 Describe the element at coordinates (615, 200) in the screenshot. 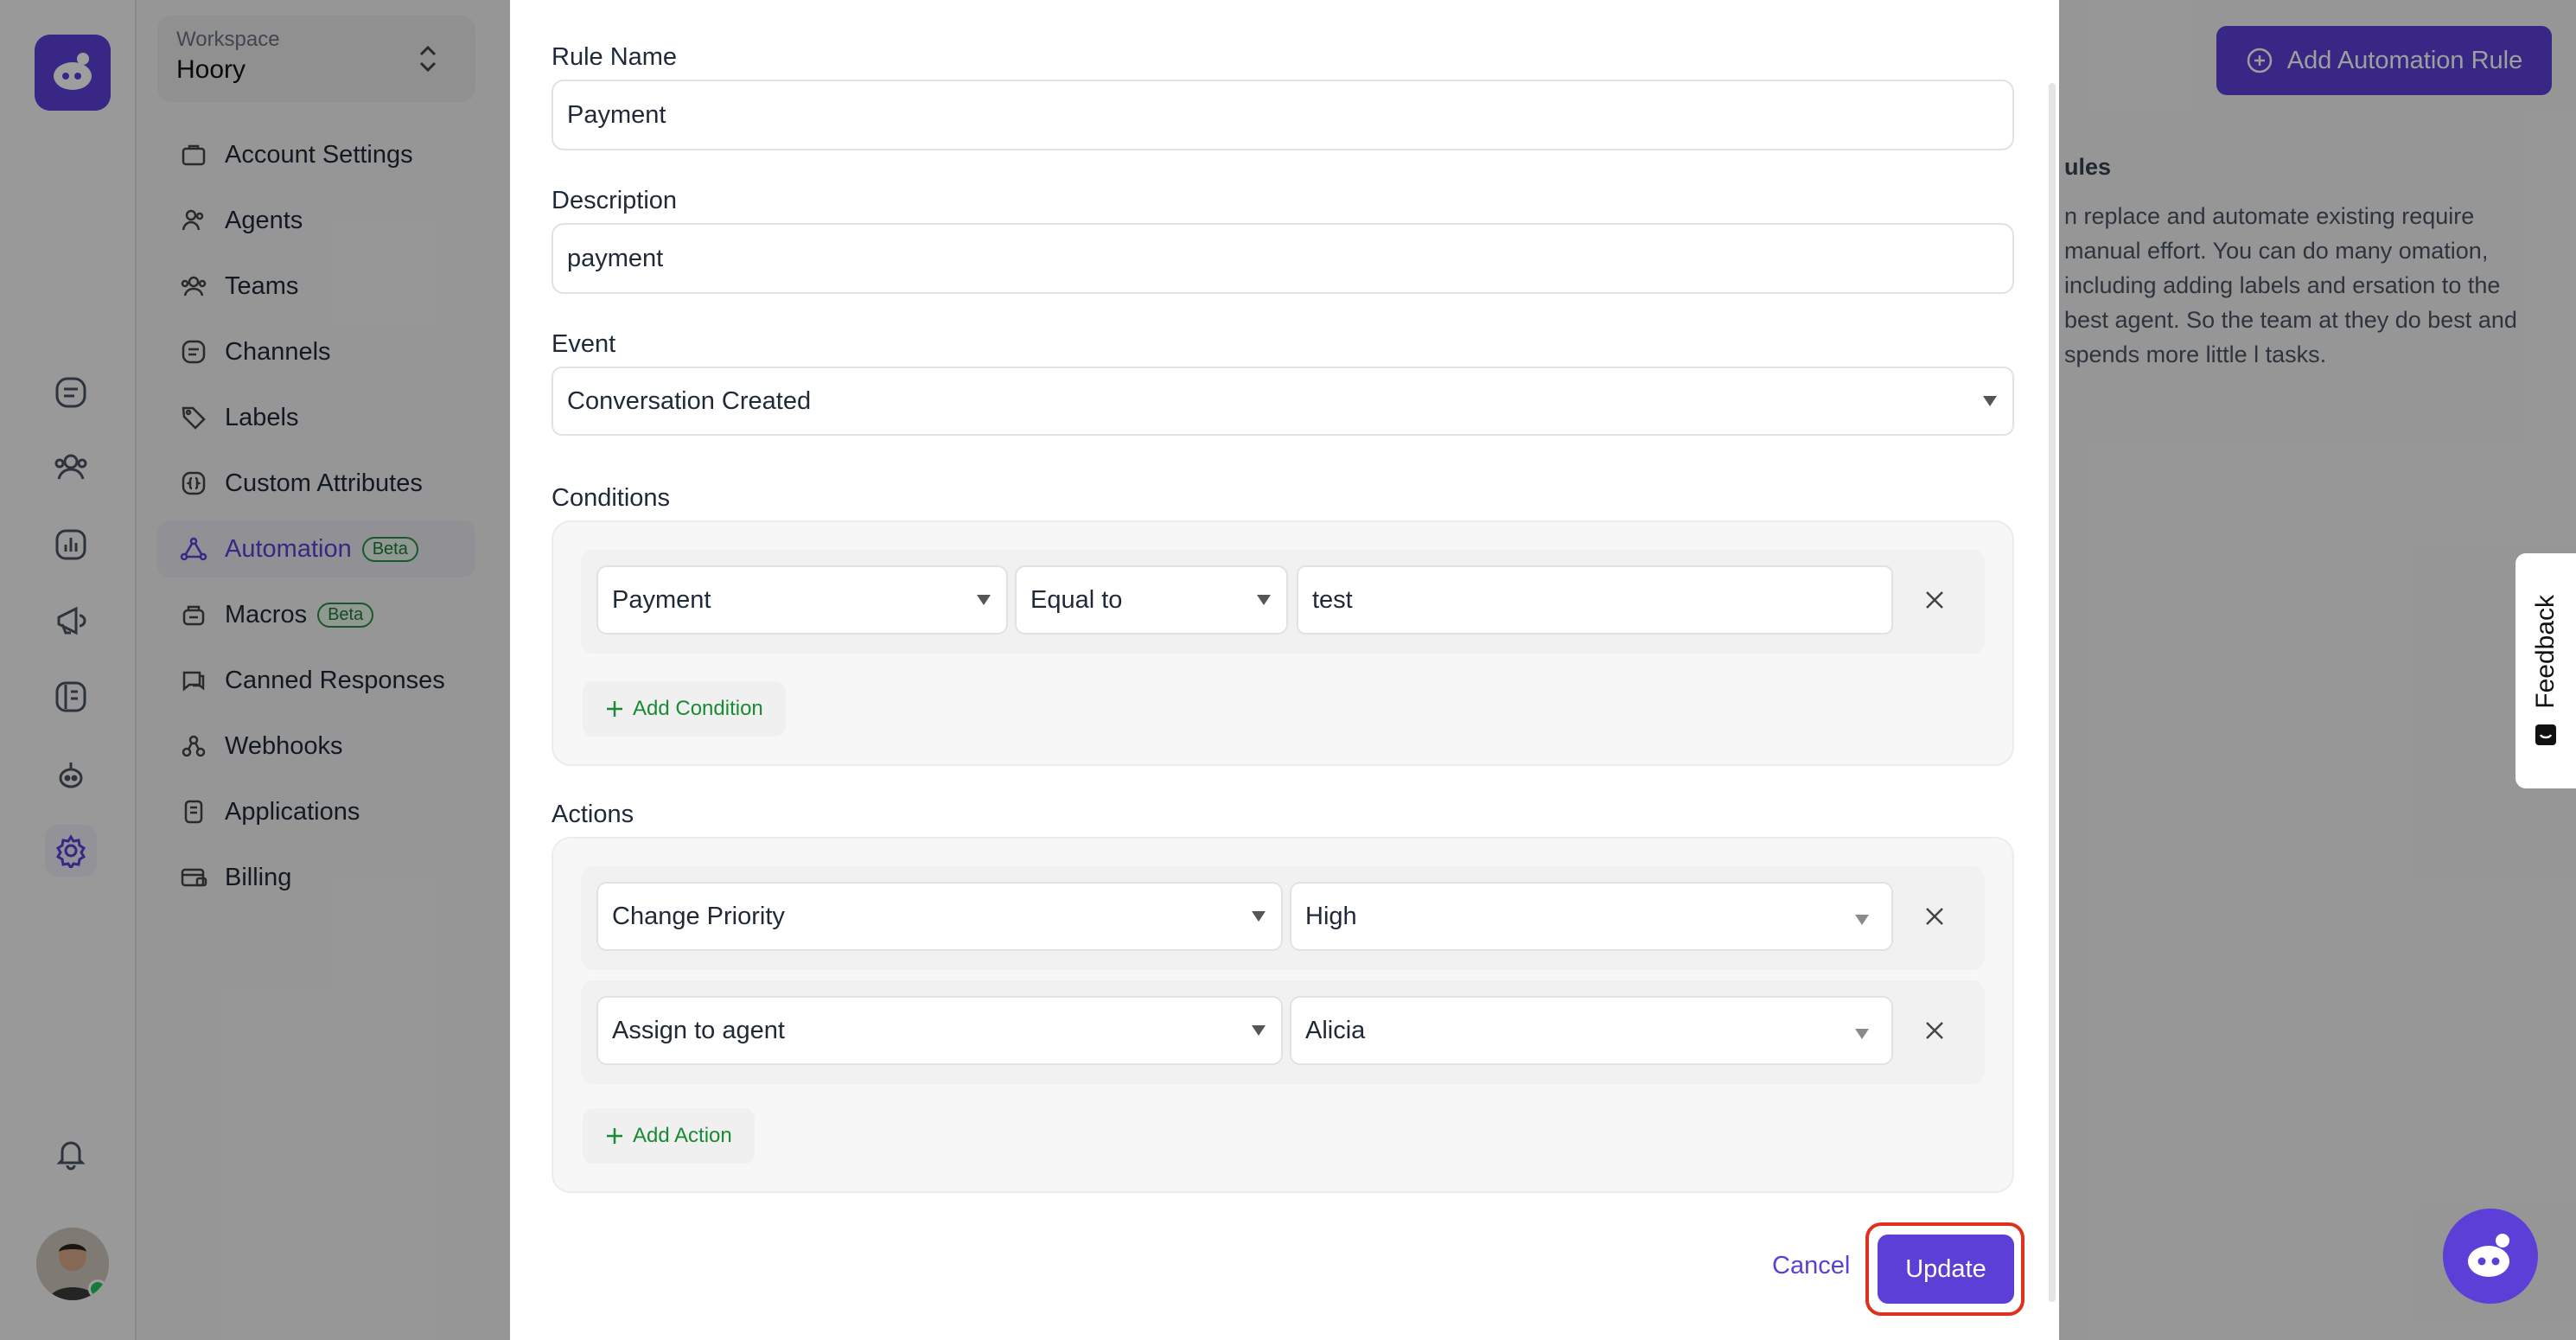

I see `description-label: Description` at that location.